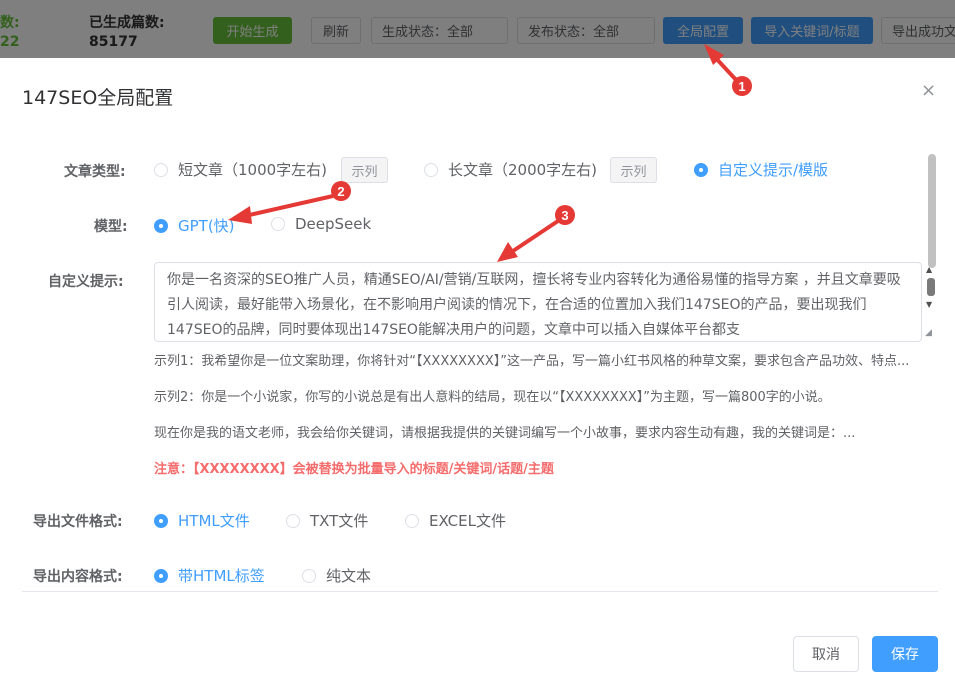 This screenshot has width=955, height=687. Describe the element at coordinates (78, 577) in the screenshot. I see `export-content-label: 导出内容格式:` at that location.